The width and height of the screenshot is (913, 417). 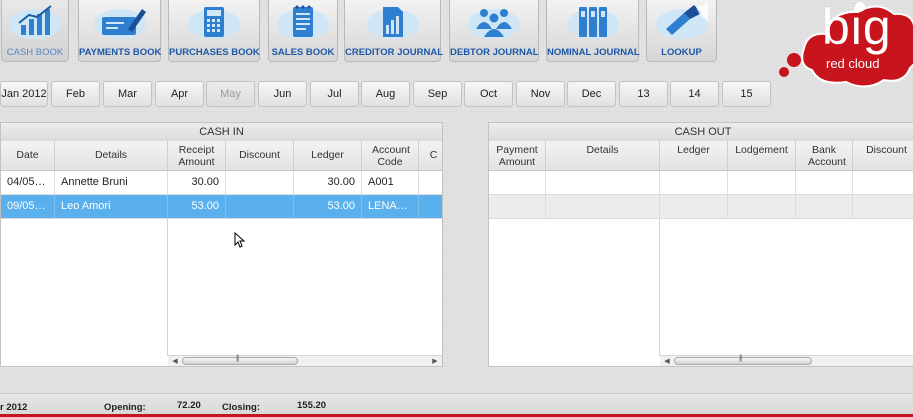 What do you see at coordinates (303, 22) in the screenshot?
I see `notepad-icon` at bounding box center [303, 22].